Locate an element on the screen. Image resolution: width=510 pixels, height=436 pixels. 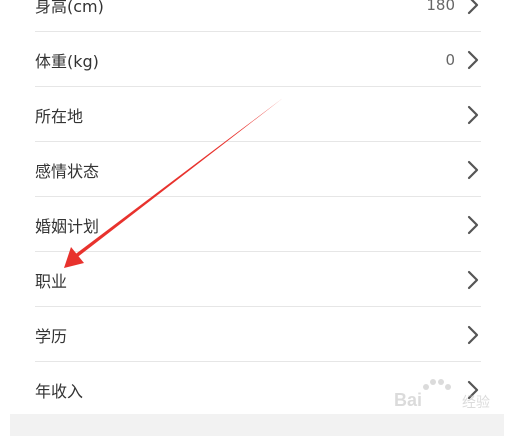
list-row-weight: 体重(kg) 0 is located at coordinates (258, 59).